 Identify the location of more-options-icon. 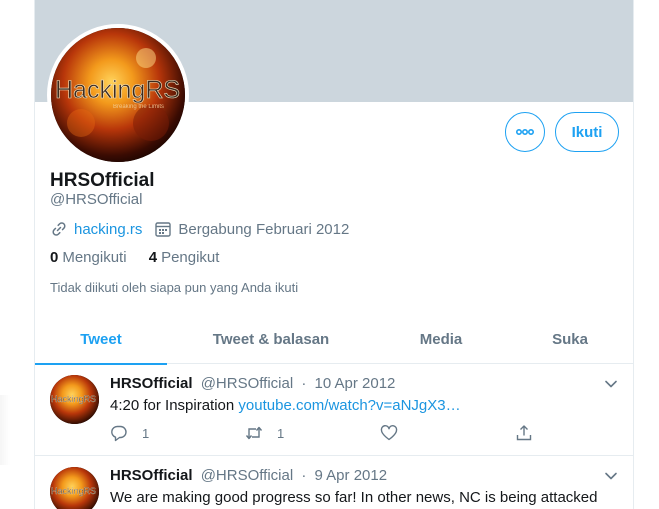
(525, 132).